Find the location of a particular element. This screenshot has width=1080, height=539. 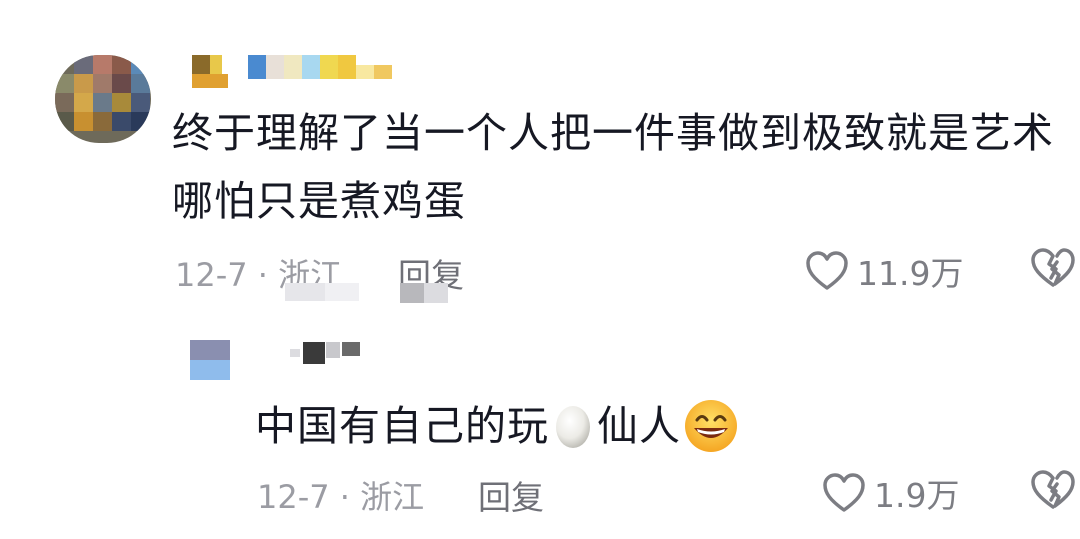

comment-text-line2: 哪怕只是煮鸡蛋 is located at coordinates (319, 201).